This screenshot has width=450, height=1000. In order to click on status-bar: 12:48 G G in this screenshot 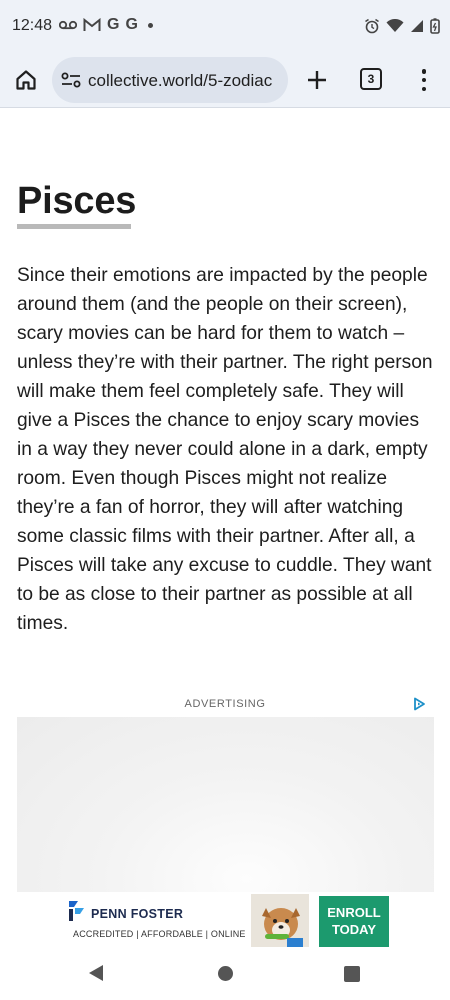, I will do `click(225, 26)`.